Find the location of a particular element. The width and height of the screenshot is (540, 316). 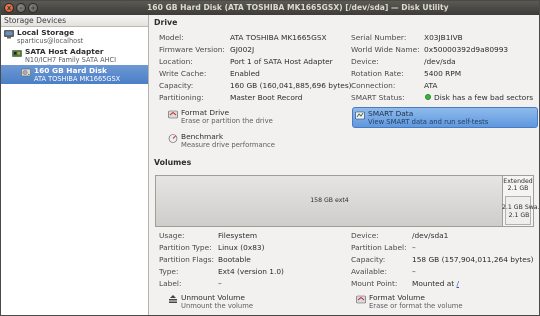

benchmark-desc: Measure drive performance is located at coordinates (228, 145).